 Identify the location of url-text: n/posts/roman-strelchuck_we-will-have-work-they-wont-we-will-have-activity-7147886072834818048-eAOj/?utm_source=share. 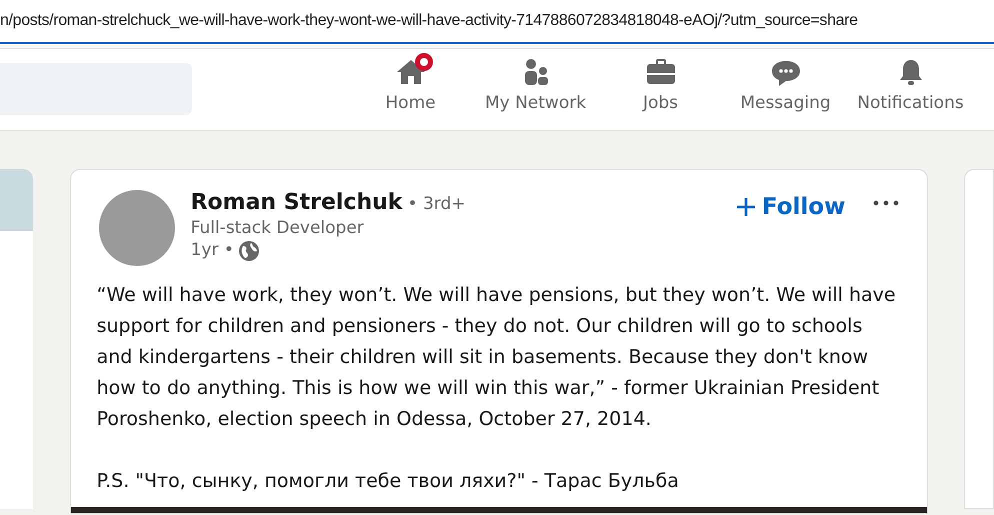
(497, 22).